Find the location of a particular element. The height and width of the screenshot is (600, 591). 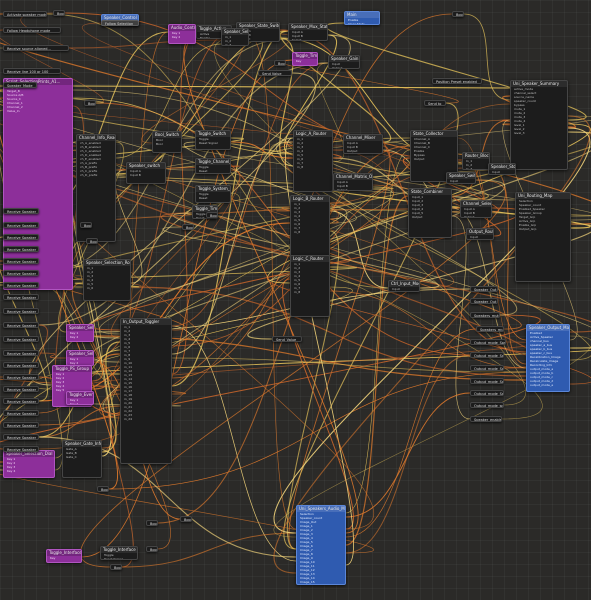

n-spk-switch-node: Speaker_switch Input A Input B is located at coordinates (146, 173).